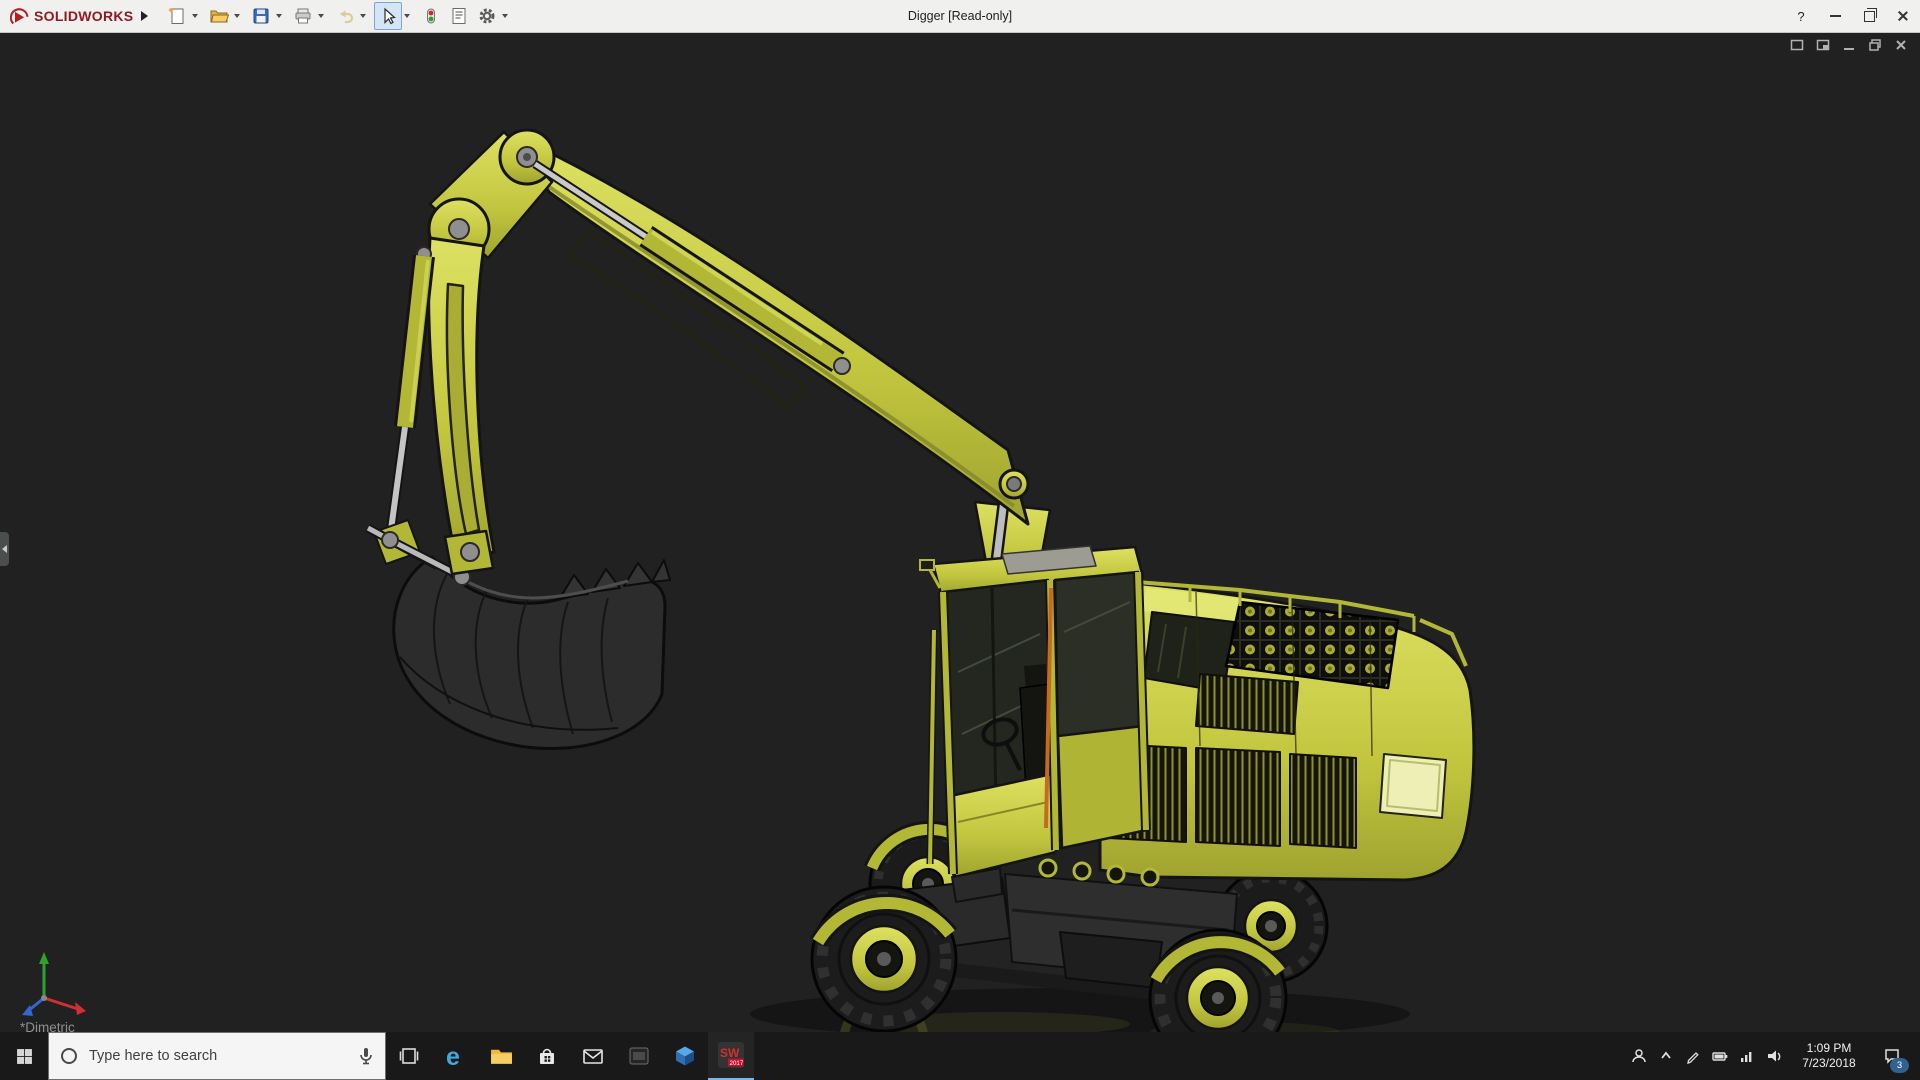 Image resolution: width=1920 pixels, height=1080 pixels. Describe the element at coordinates (1801, 16) in the screenshot. I see `help-button: ?` at that location.